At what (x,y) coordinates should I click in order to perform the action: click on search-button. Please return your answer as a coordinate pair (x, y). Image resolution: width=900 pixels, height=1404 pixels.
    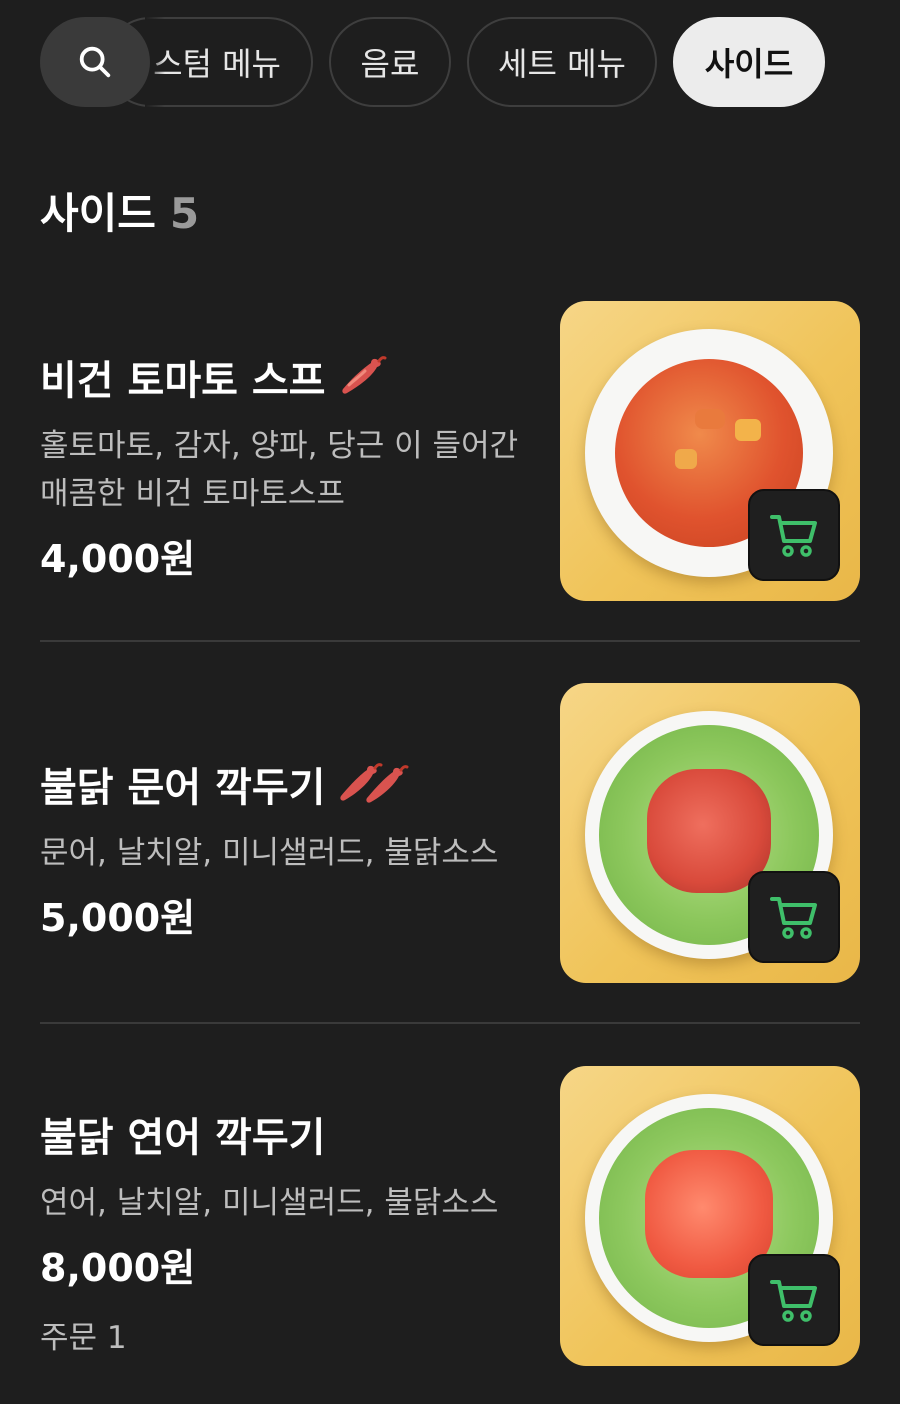
    Looking at the image, I should click on (95, 62).